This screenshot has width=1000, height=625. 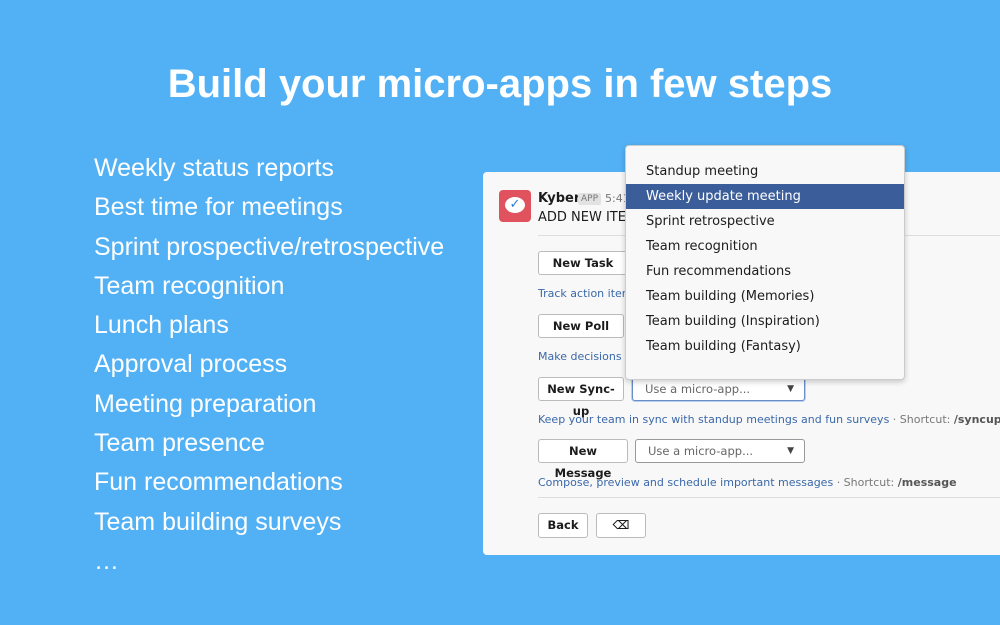 I want to click on feature-item: Meeting preparation, so click(x=205, y=403).